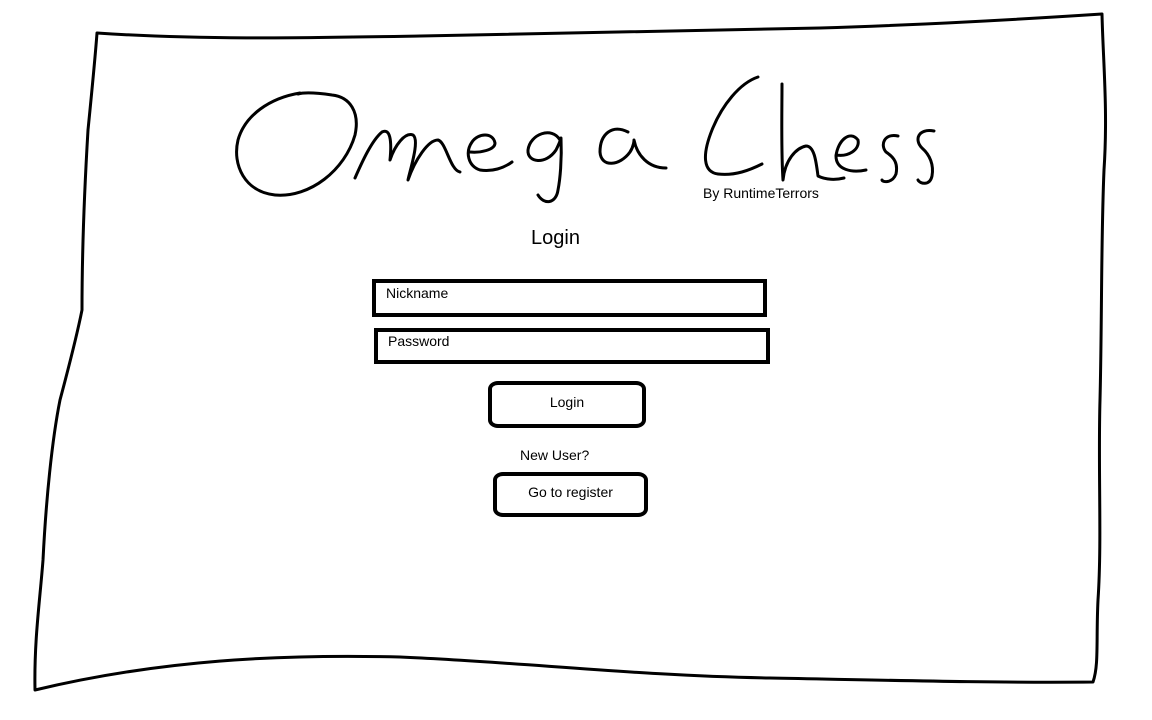 The width and height of the screenshot is (1152, 720). What do you see at coordinates (572, 346) in the screenshot?
I see `password-input` at bounding box center [572, 346].